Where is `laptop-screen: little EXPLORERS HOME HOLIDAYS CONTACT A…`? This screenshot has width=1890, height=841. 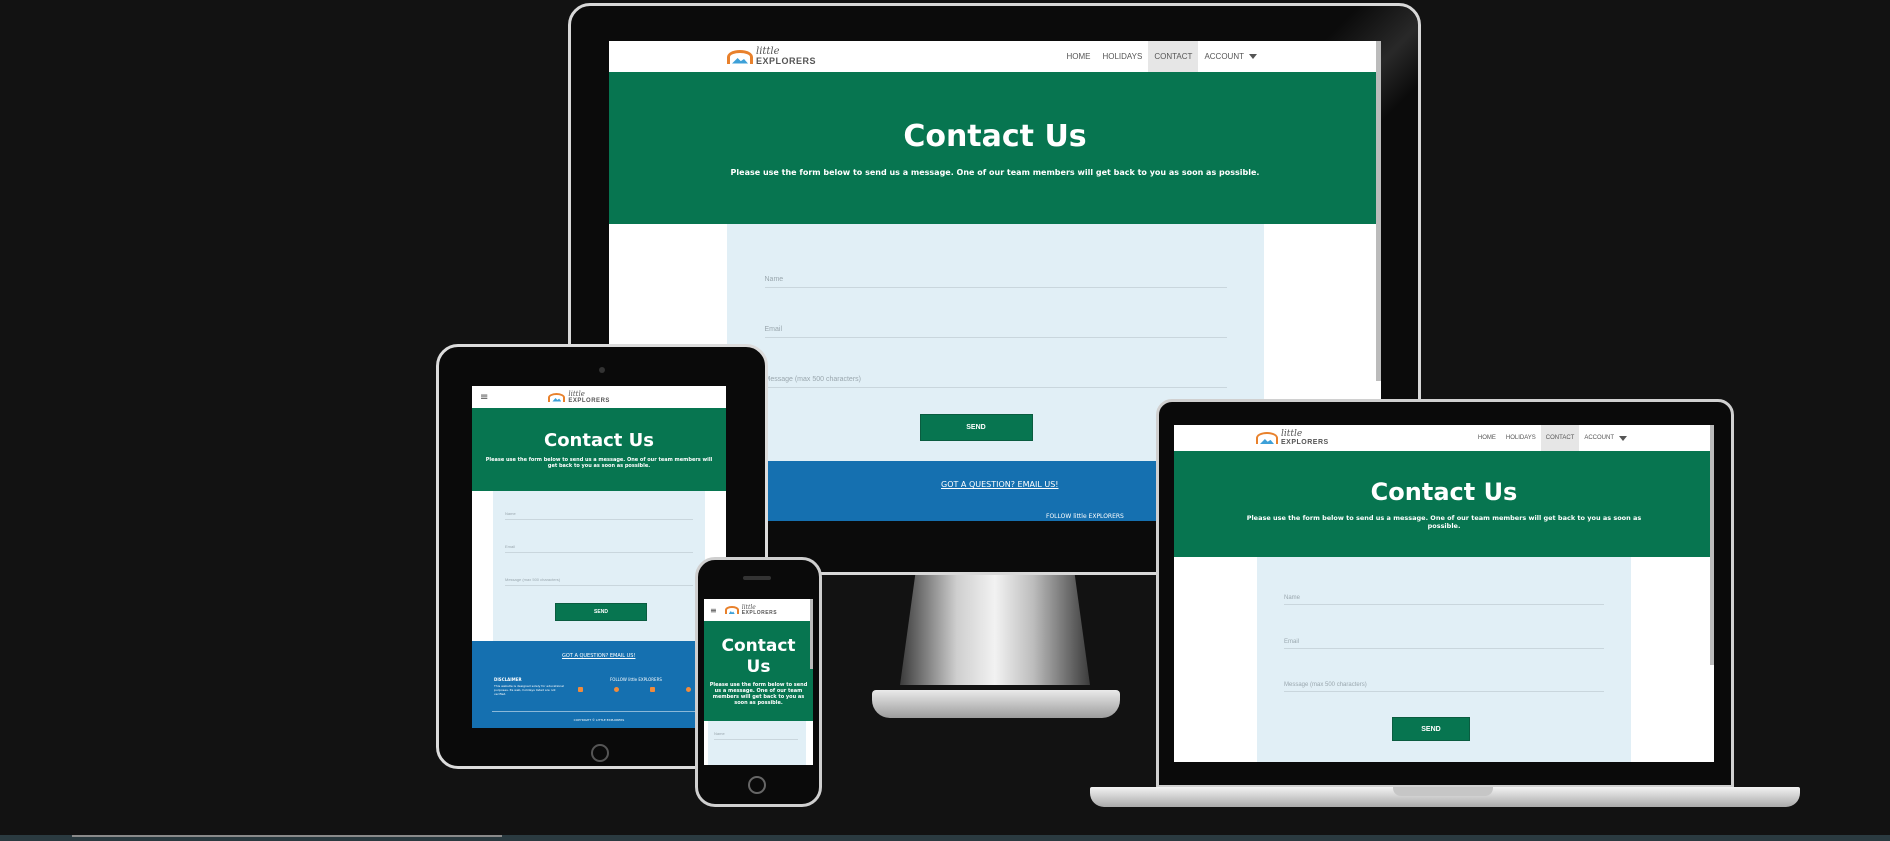 laptop-screen: little EXPLORERS HOME HOLIDAYS CONTACT A… is located at coordinates (1444, 593).